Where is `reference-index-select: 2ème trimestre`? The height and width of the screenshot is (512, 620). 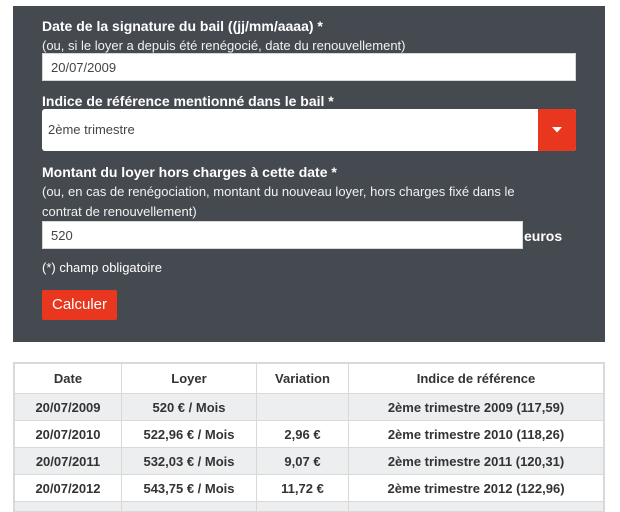 reference-index-select: 2ème trimestre is located at coordinates (309, 130).